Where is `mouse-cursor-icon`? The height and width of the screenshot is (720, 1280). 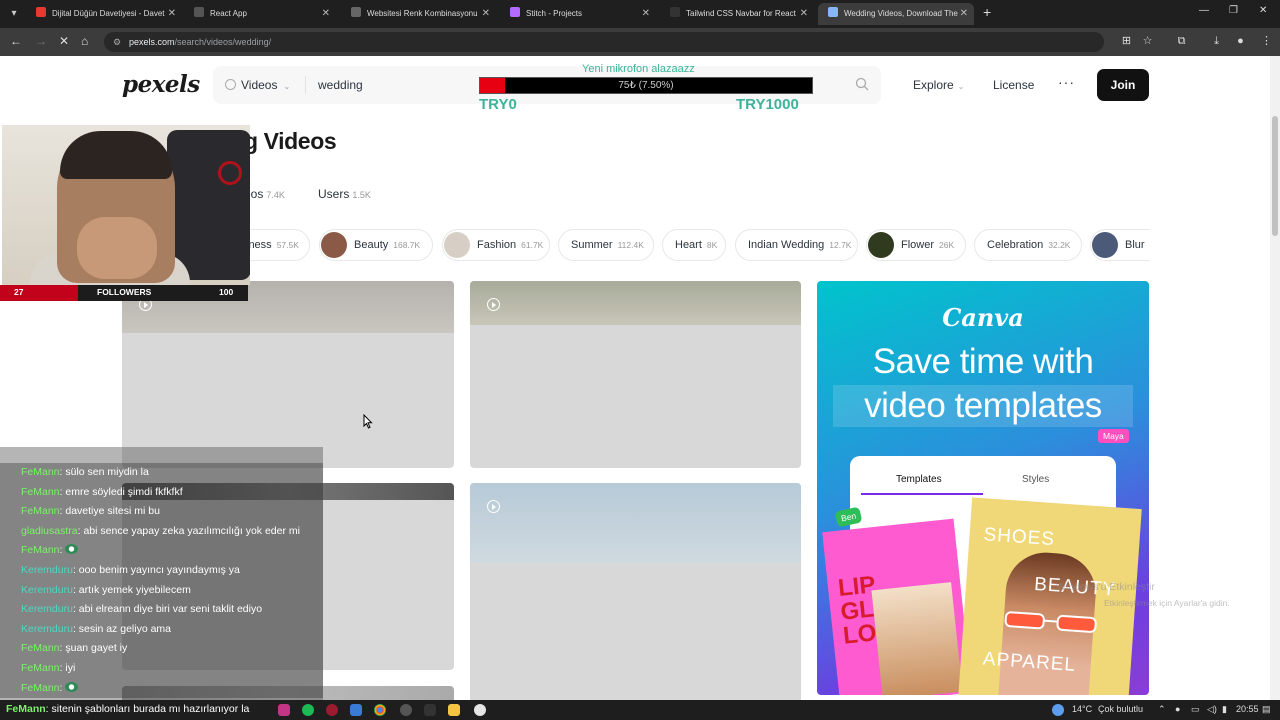
mouse-cursor-icon is located at coordinates (368, 421).